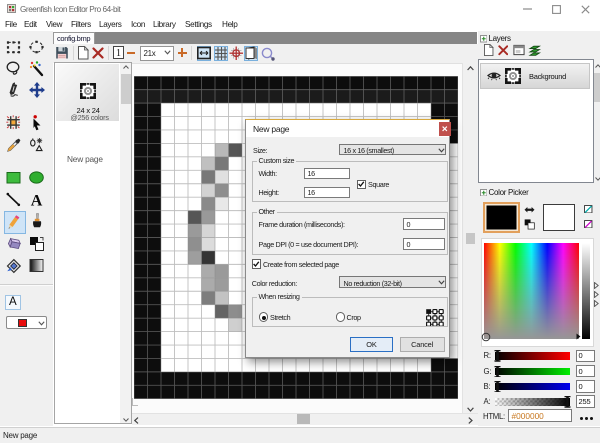 The image size is (600, 443). Describe the element at coordinates (118, 53) in the screenshot. I see `svg-text: 1` at that location.